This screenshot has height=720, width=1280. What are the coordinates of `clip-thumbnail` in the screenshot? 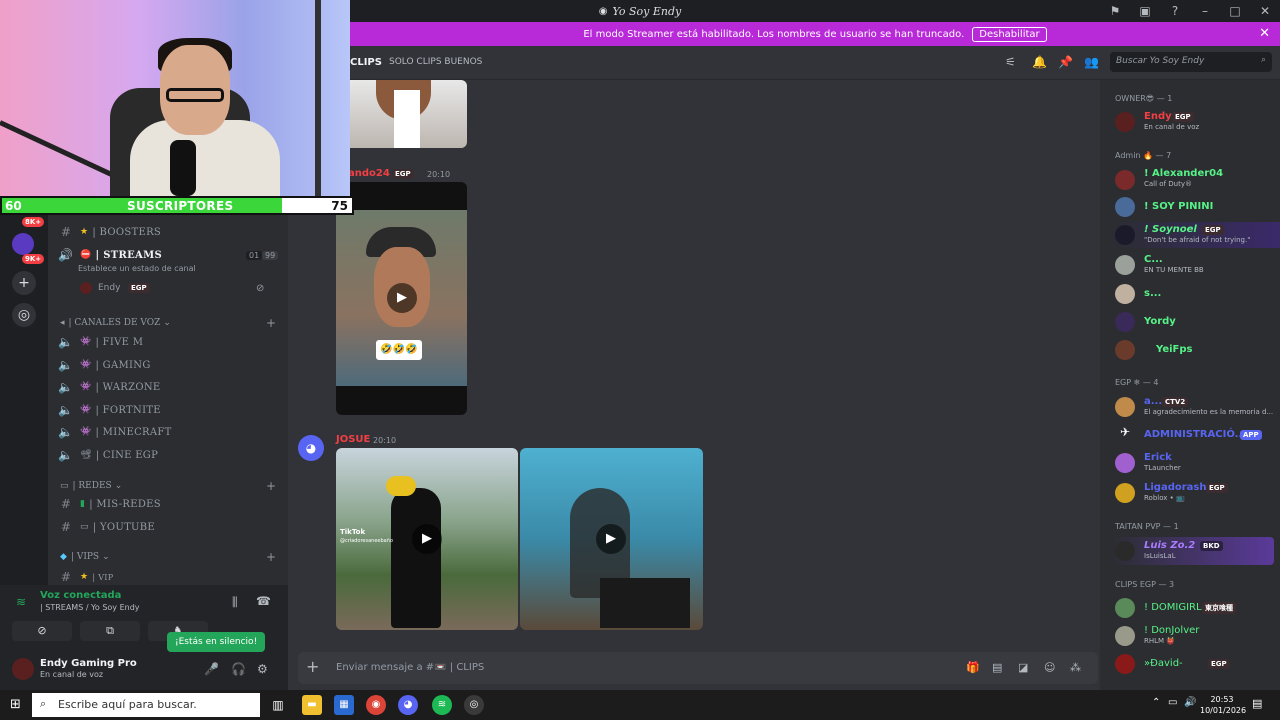 It's located at (401, 114).